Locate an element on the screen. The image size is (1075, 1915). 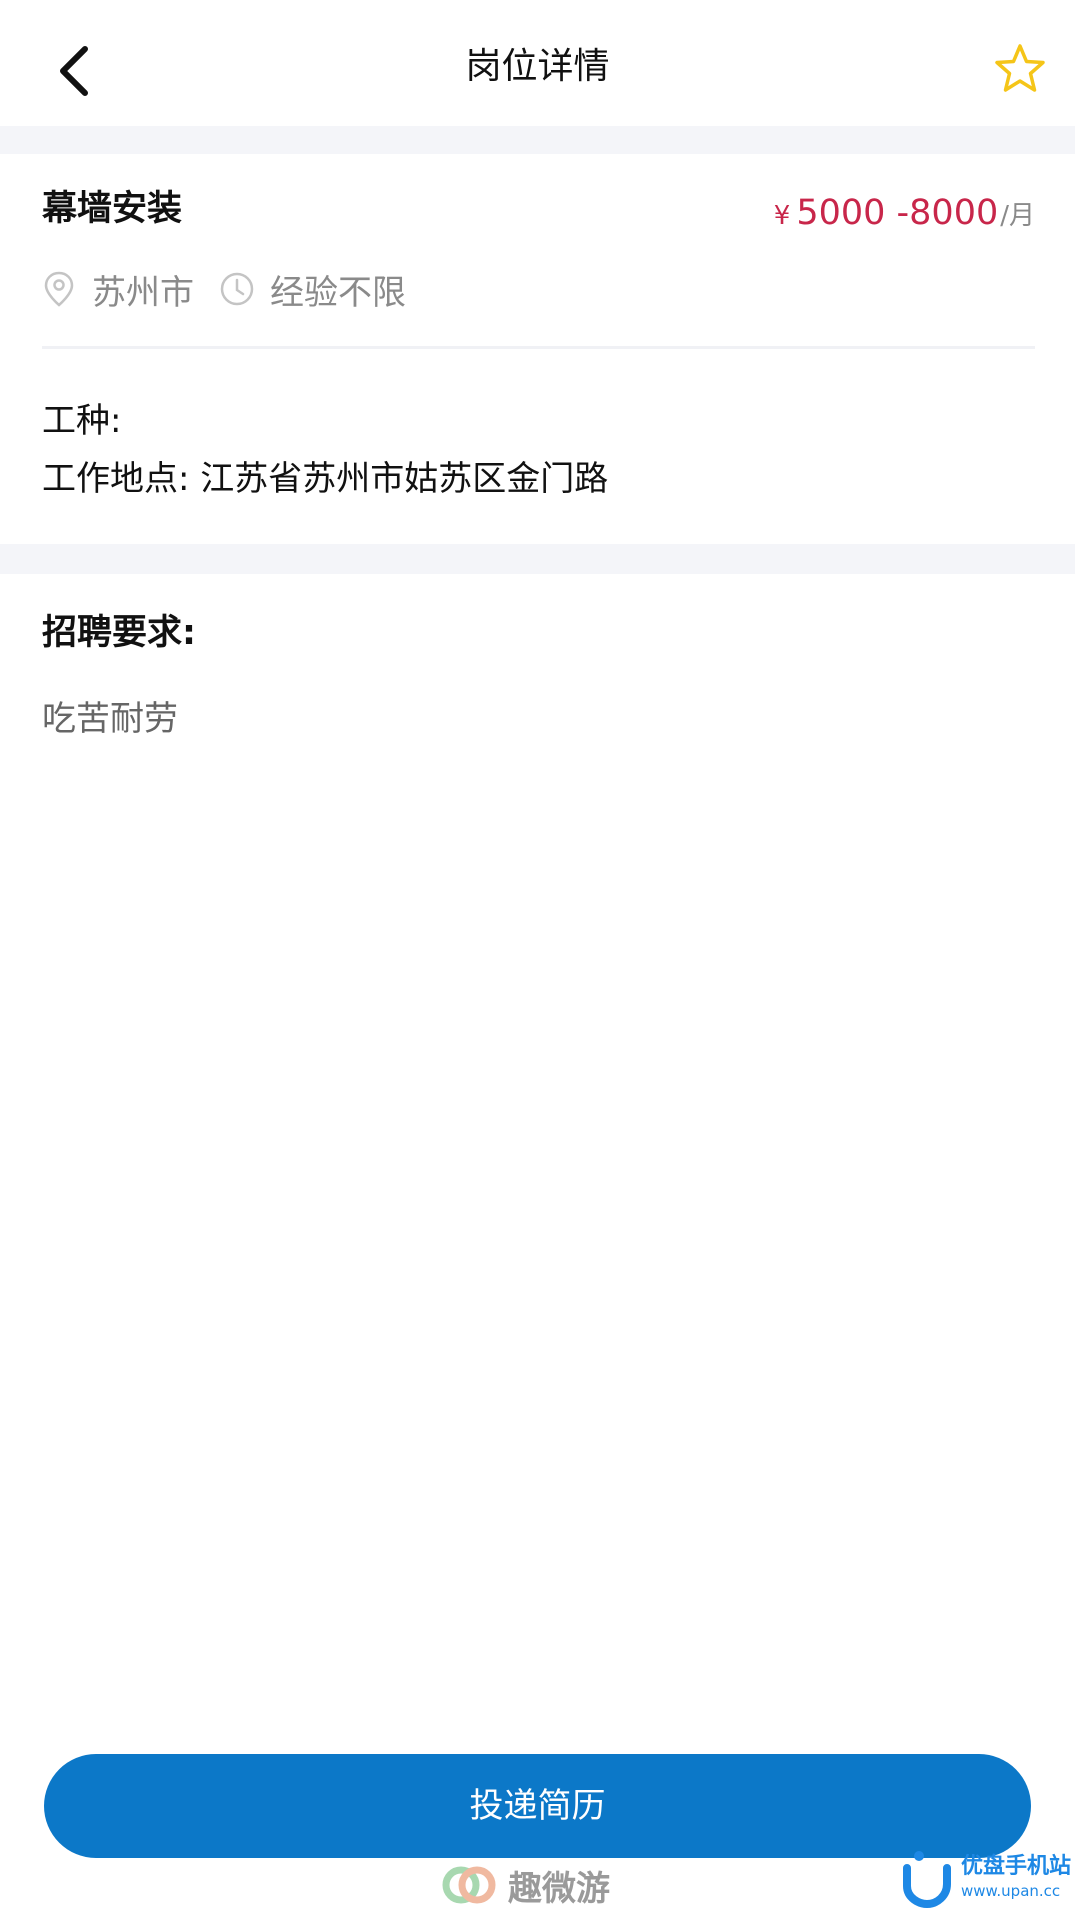
trade-label: 工种: is located at coordinates (82, 421).